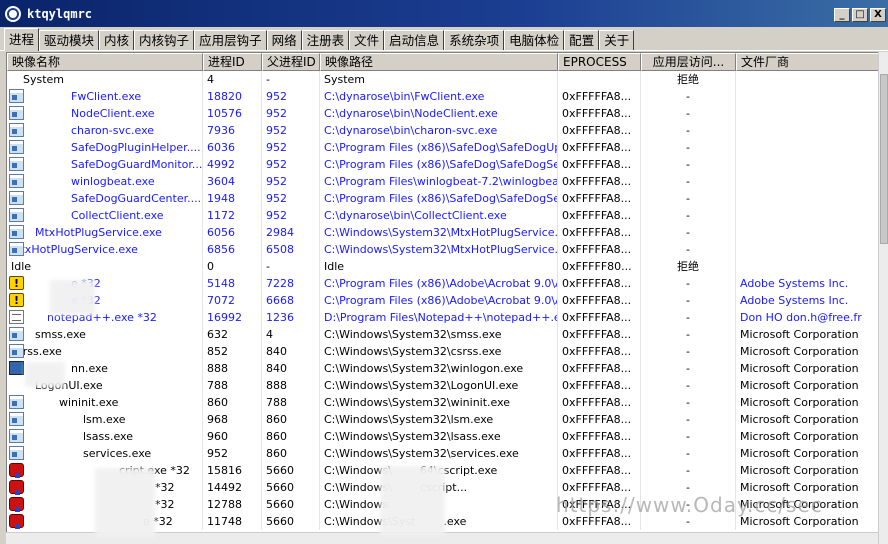 The height and width of the screenshot is (544, 888). What do you see at coordinates (16, 215) in the screenshot?
I see `window-icon` at bounding box center [16, 215].